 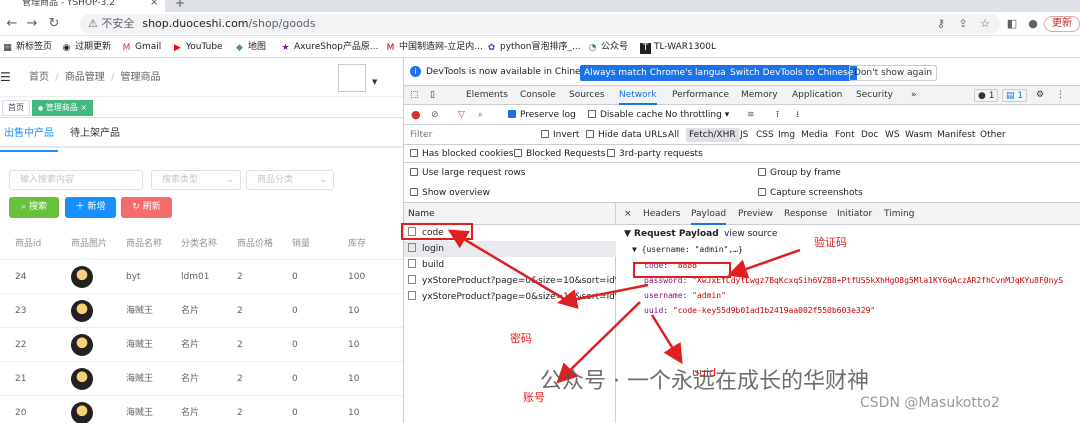 What do you see at coordinates (603, 296) in the screenshot?
I see `password-arrow` at bounding box center [603, 296].